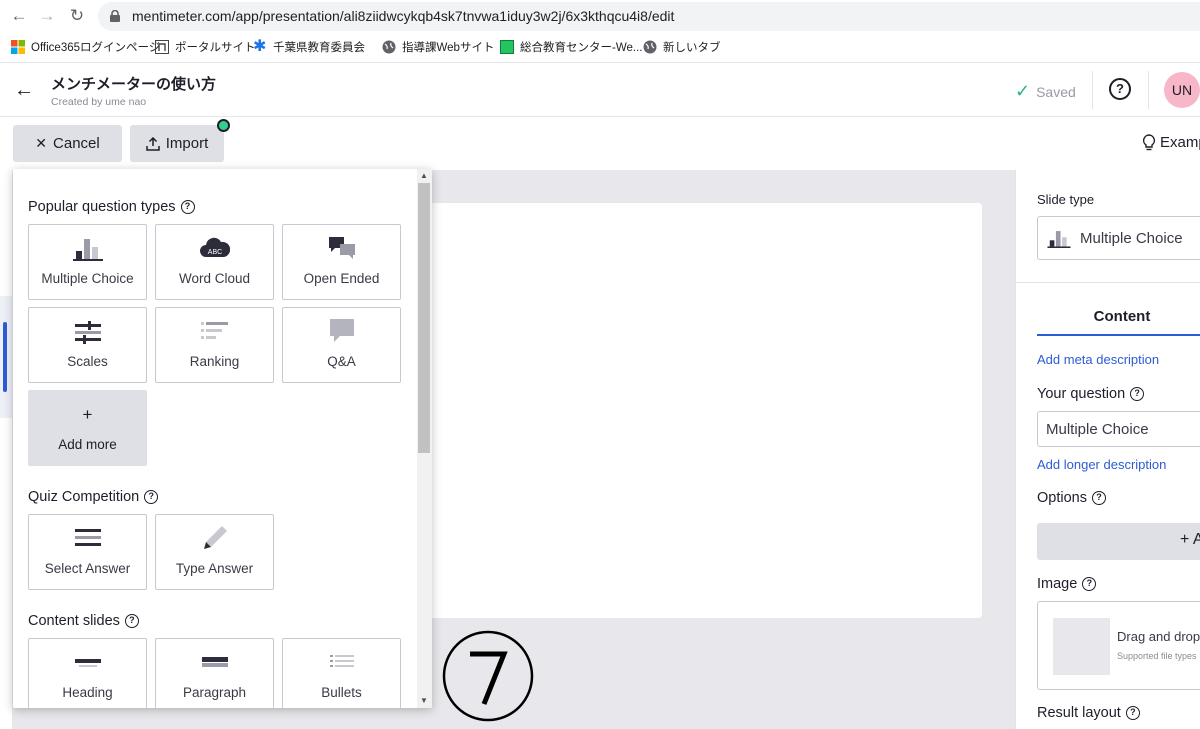 This screenshot has height=729, width=1200. I want to click on saved-status: ✓ Saved, so click(1045, 91).